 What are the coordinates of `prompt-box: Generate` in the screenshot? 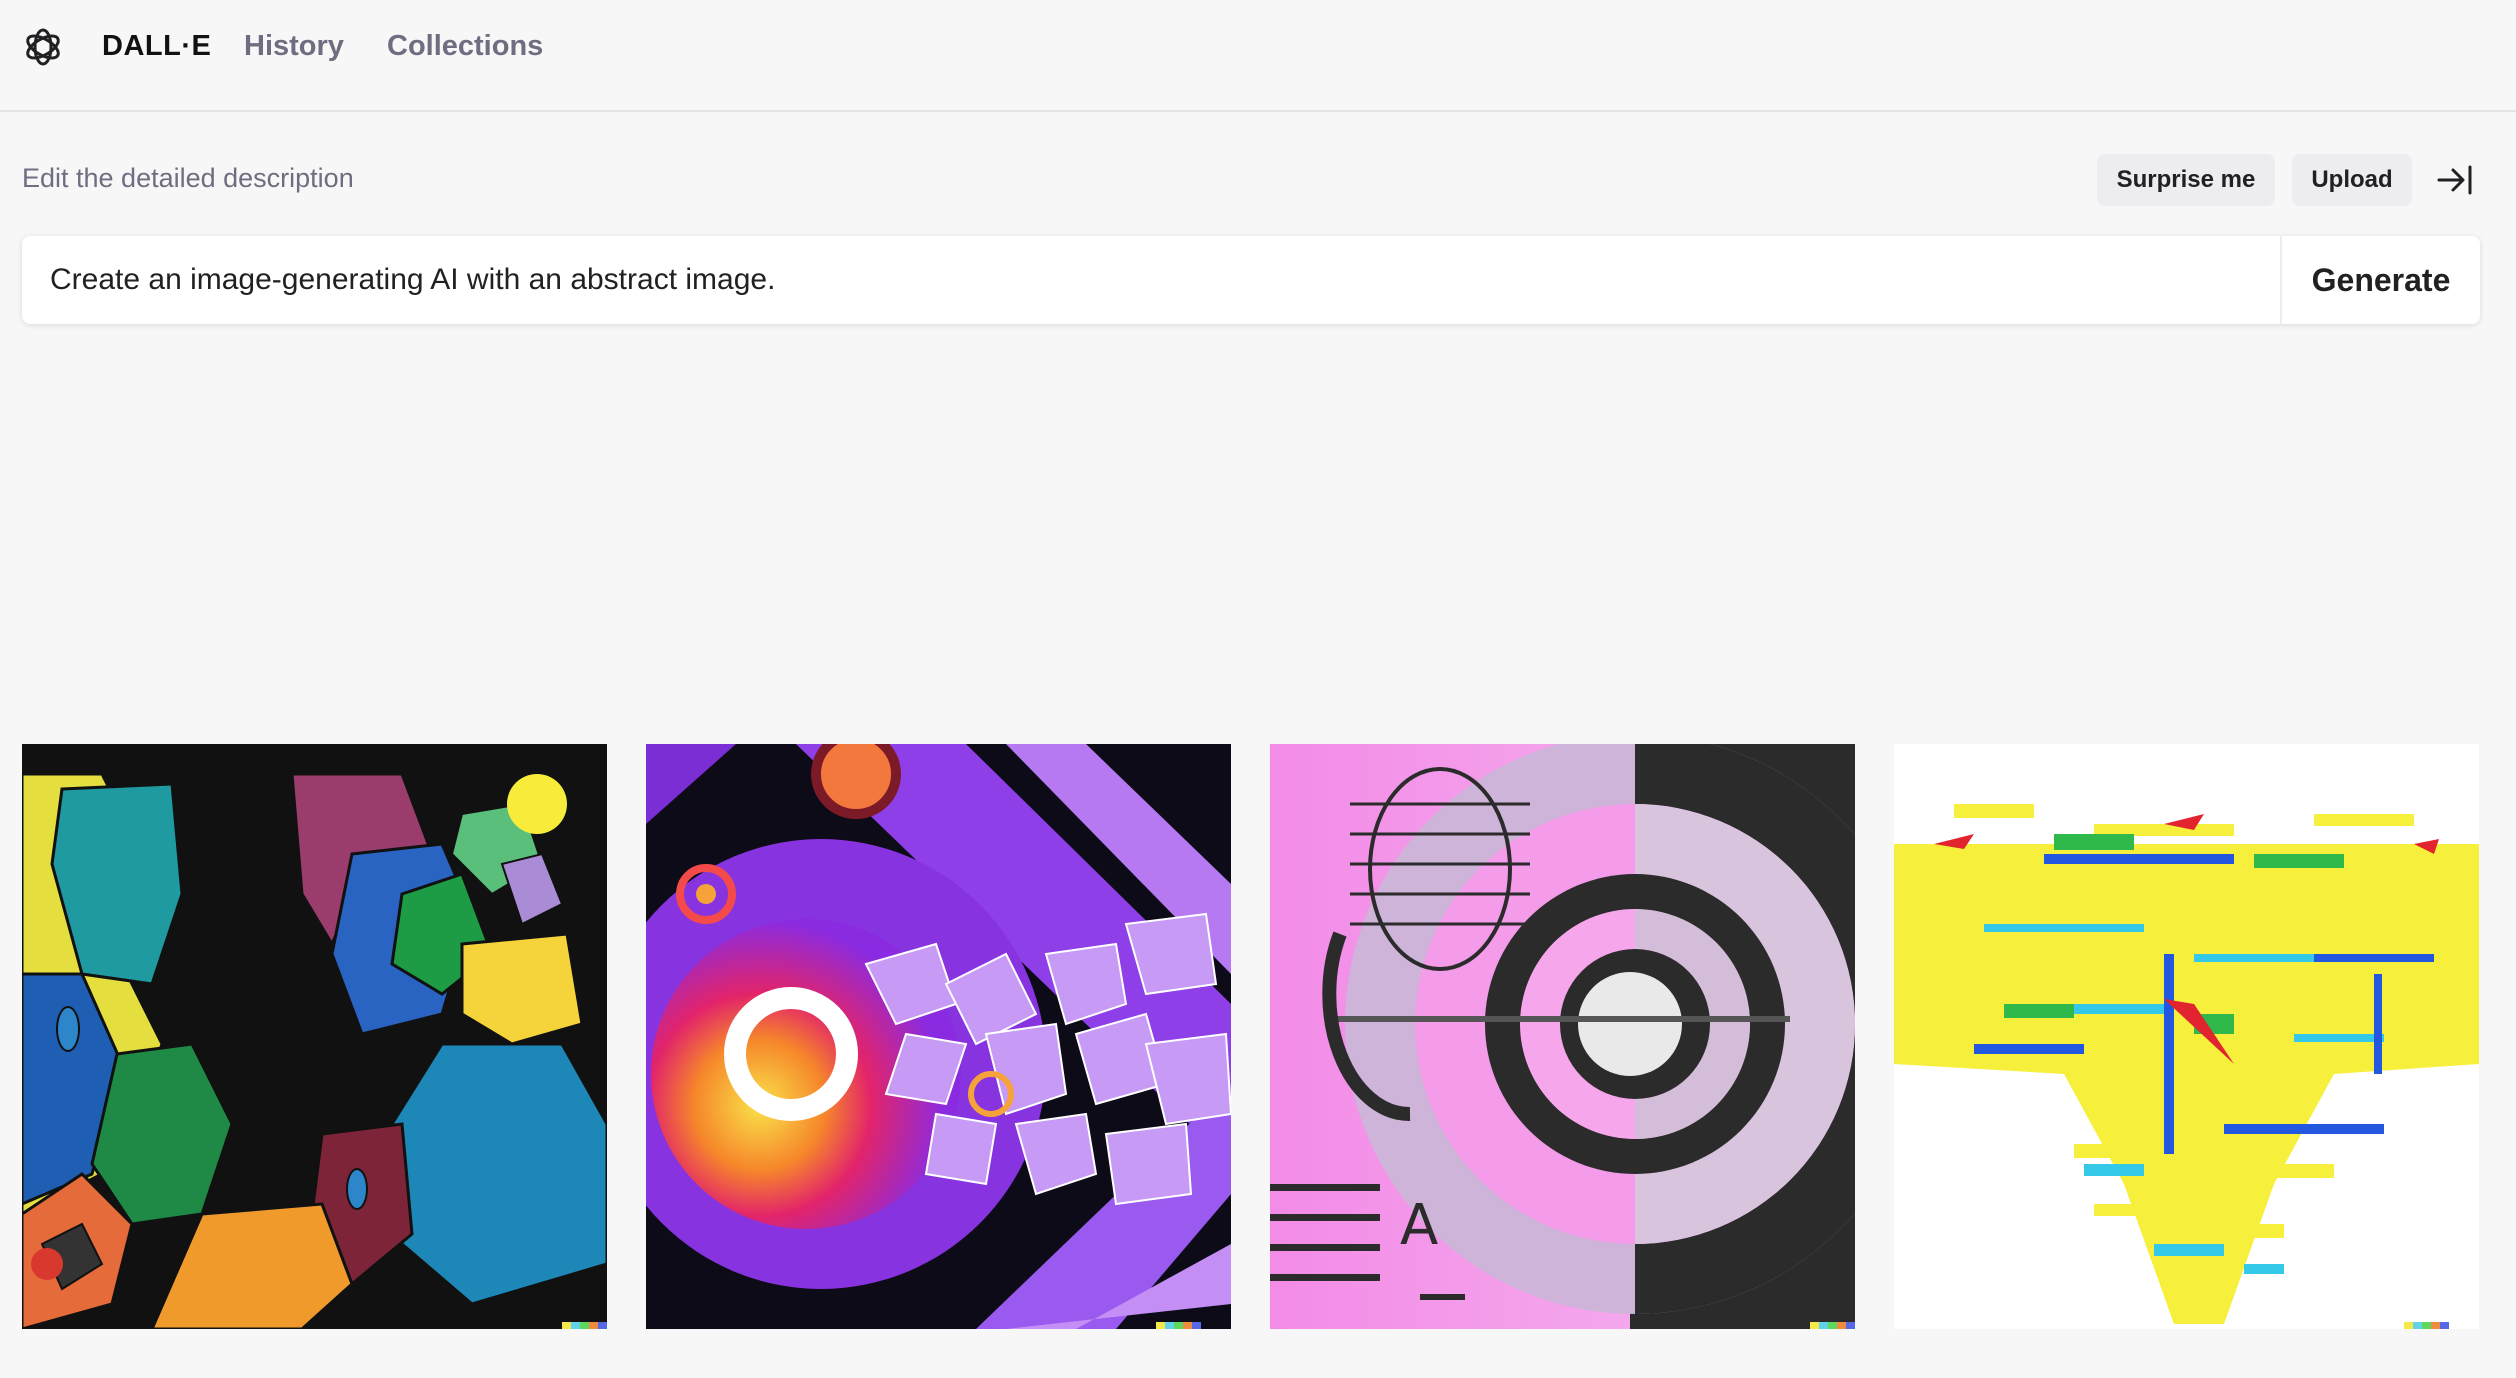 It's located at (1251, 280).